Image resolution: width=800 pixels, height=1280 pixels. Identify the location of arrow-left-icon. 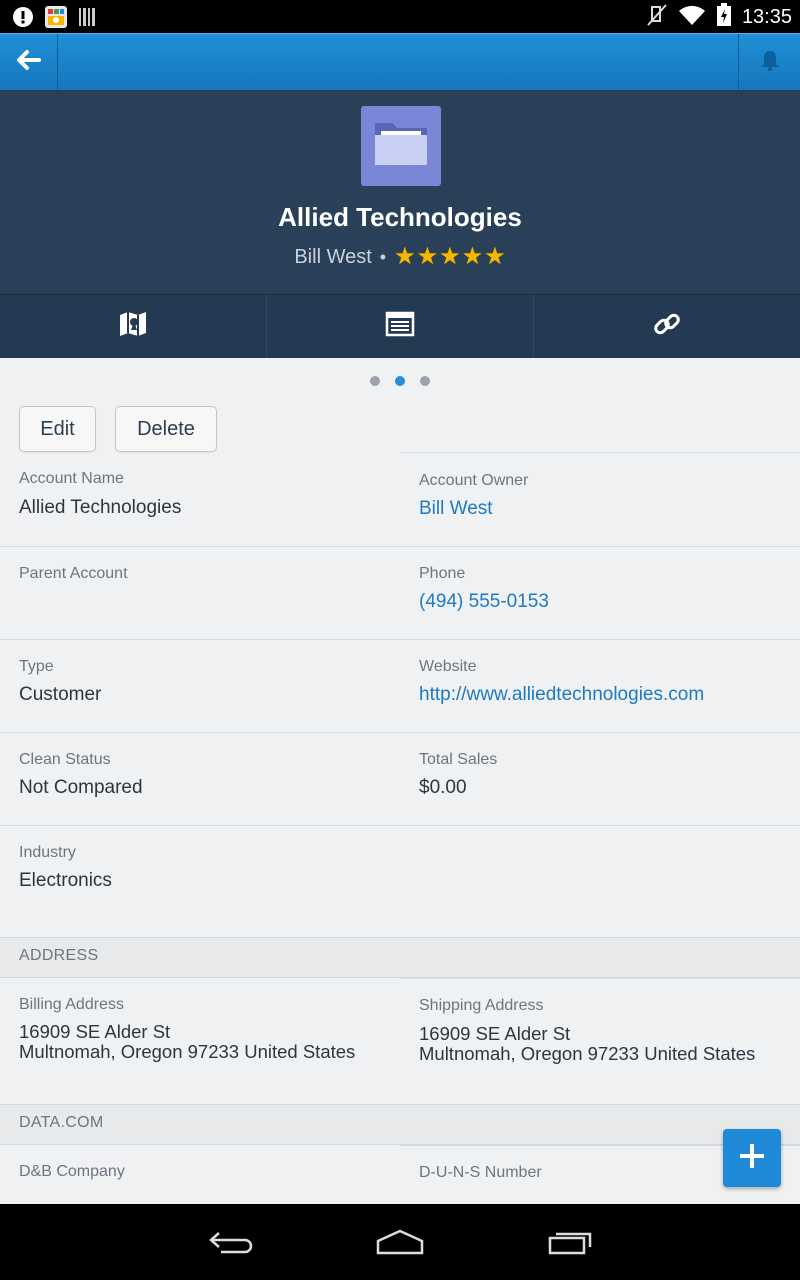
(28, 62).